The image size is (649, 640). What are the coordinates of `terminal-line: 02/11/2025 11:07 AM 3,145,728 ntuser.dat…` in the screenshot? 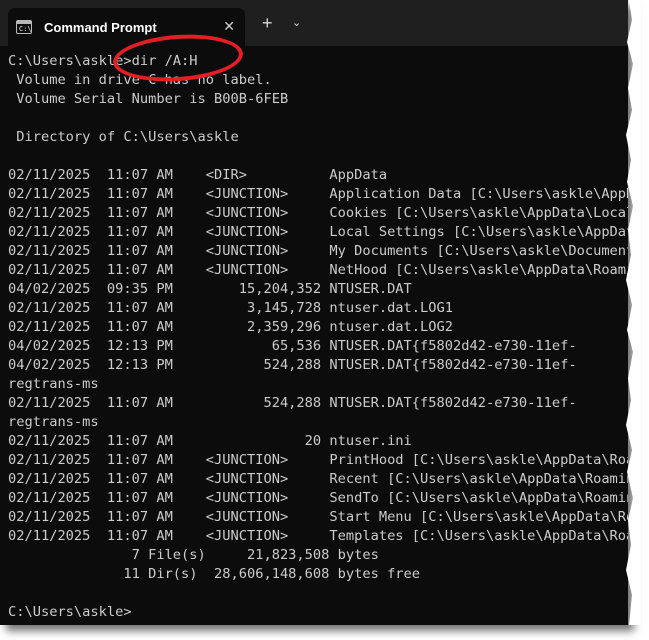 It's located at (230, 308).